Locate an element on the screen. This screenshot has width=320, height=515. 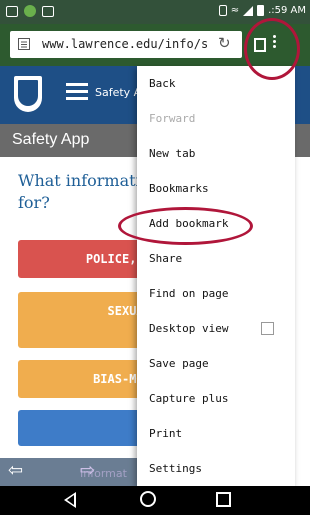
image-notification-icon is located at coordinates (48, 11).